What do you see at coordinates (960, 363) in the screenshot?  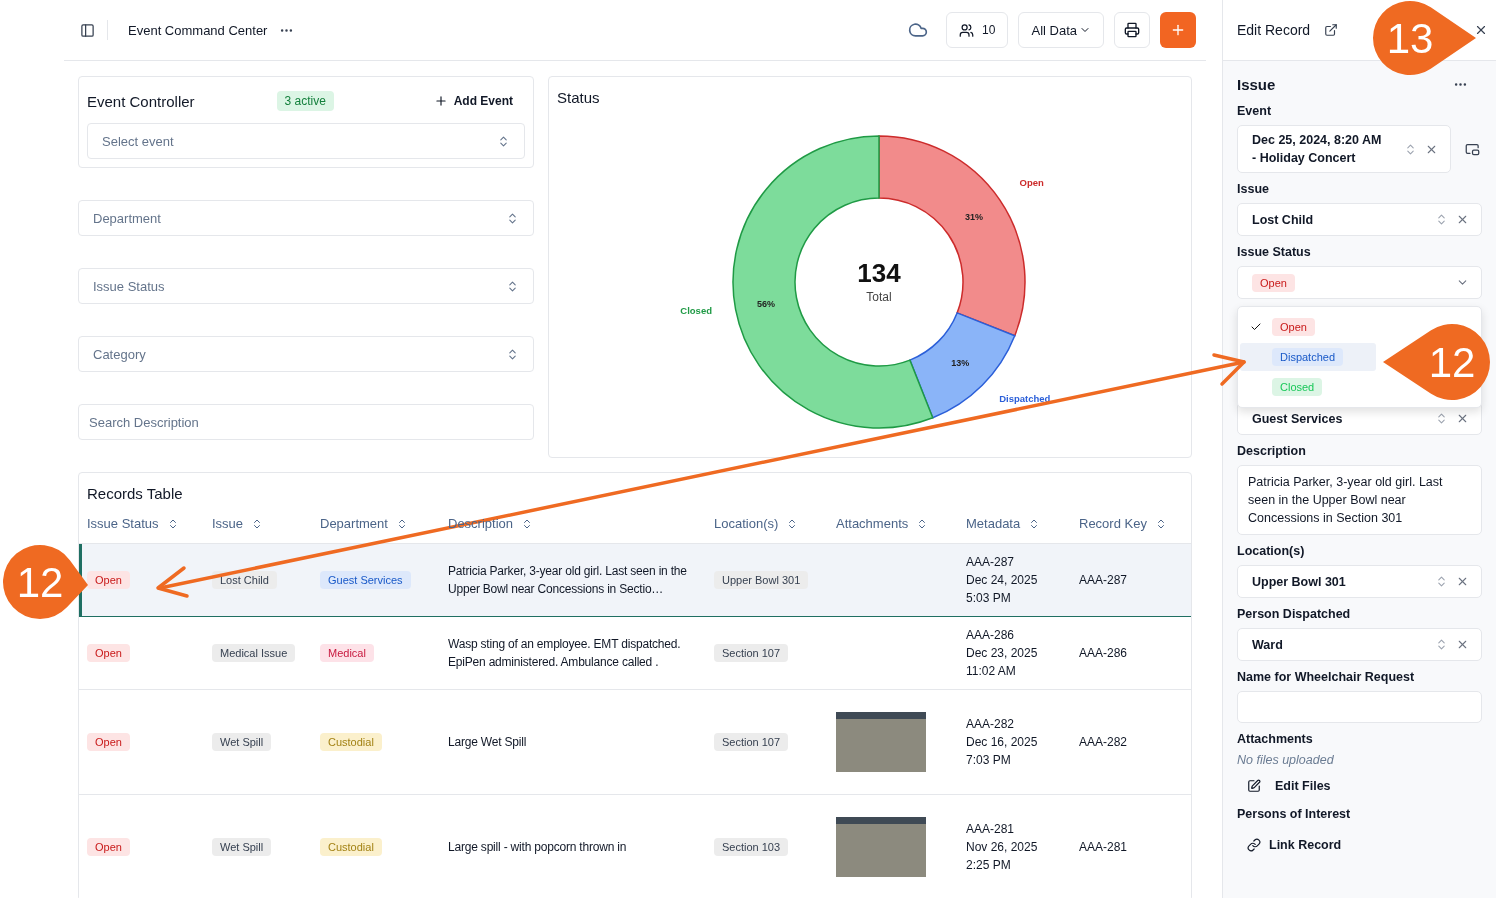 I see `percent-label: 13%` at bounding box center [960, 363].